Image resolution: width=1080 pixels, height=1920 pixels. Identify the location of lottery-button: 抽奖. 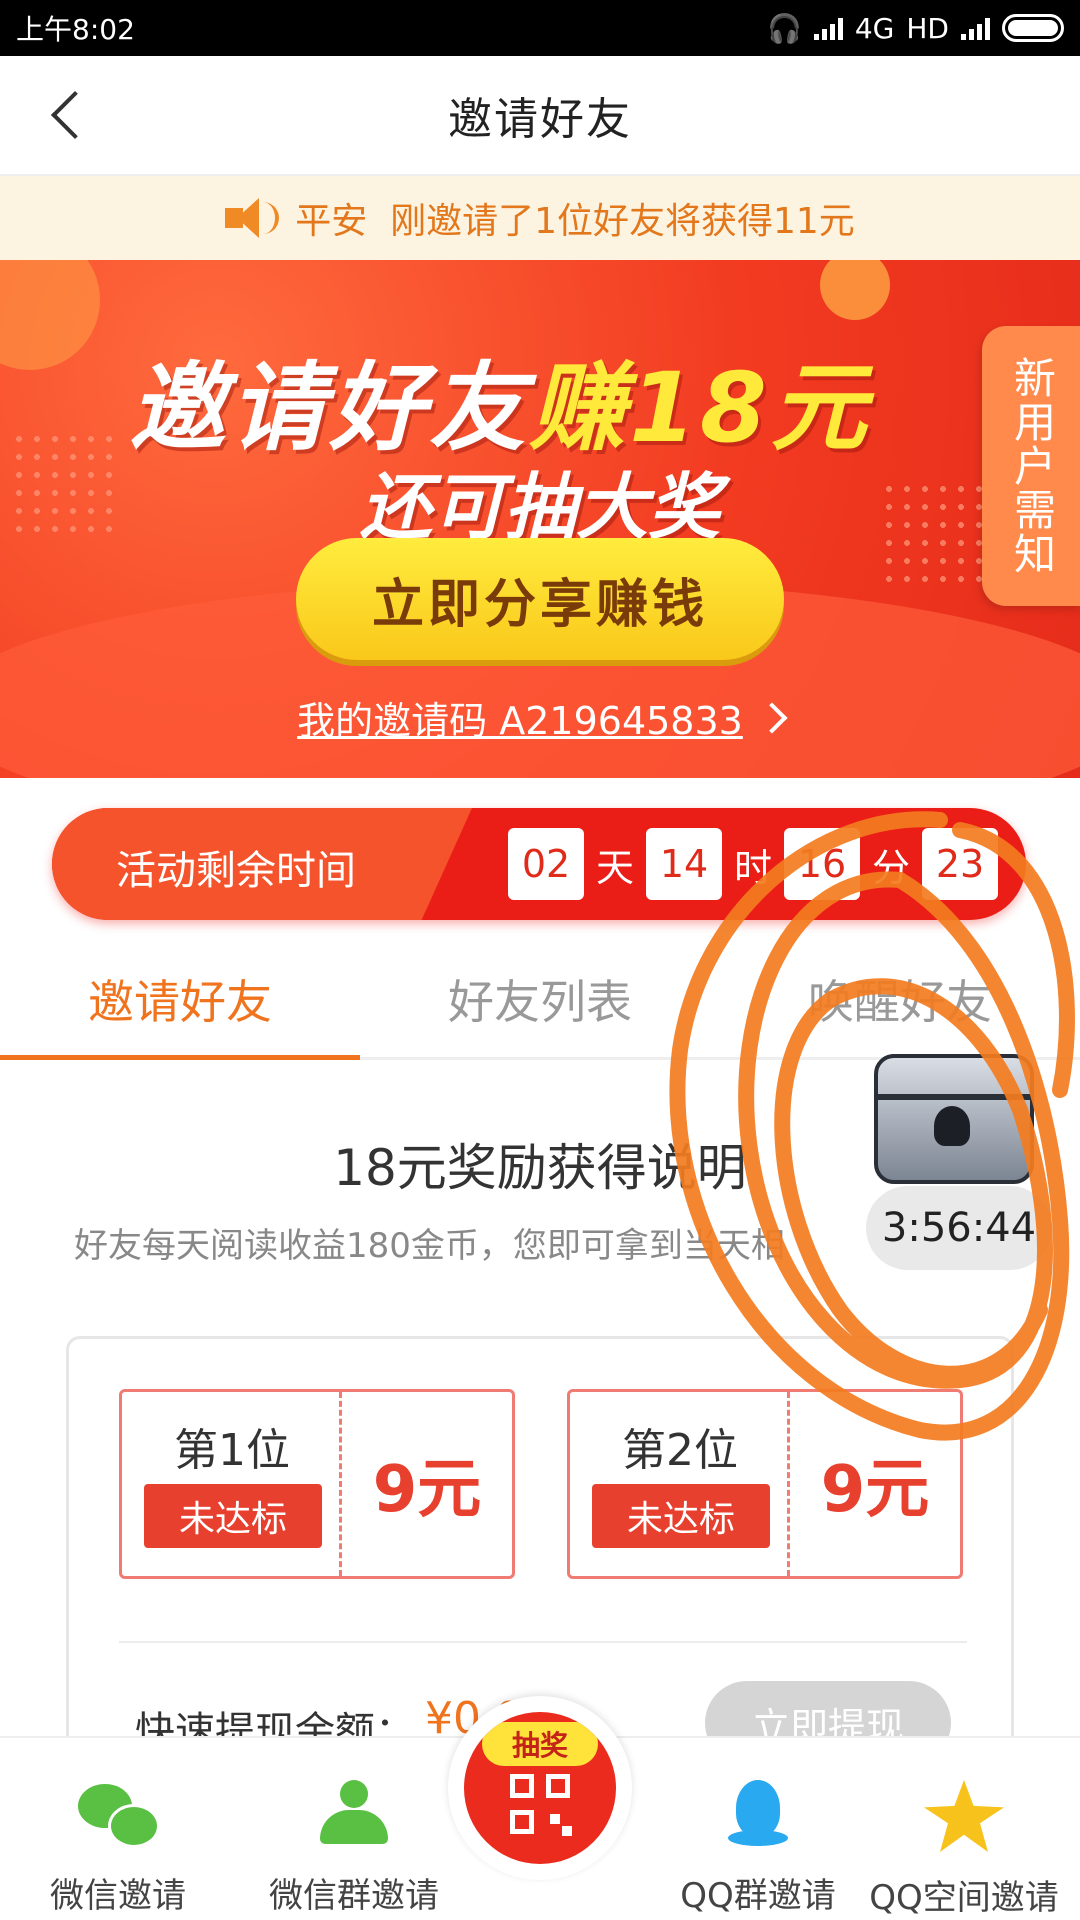
(540, 1788).